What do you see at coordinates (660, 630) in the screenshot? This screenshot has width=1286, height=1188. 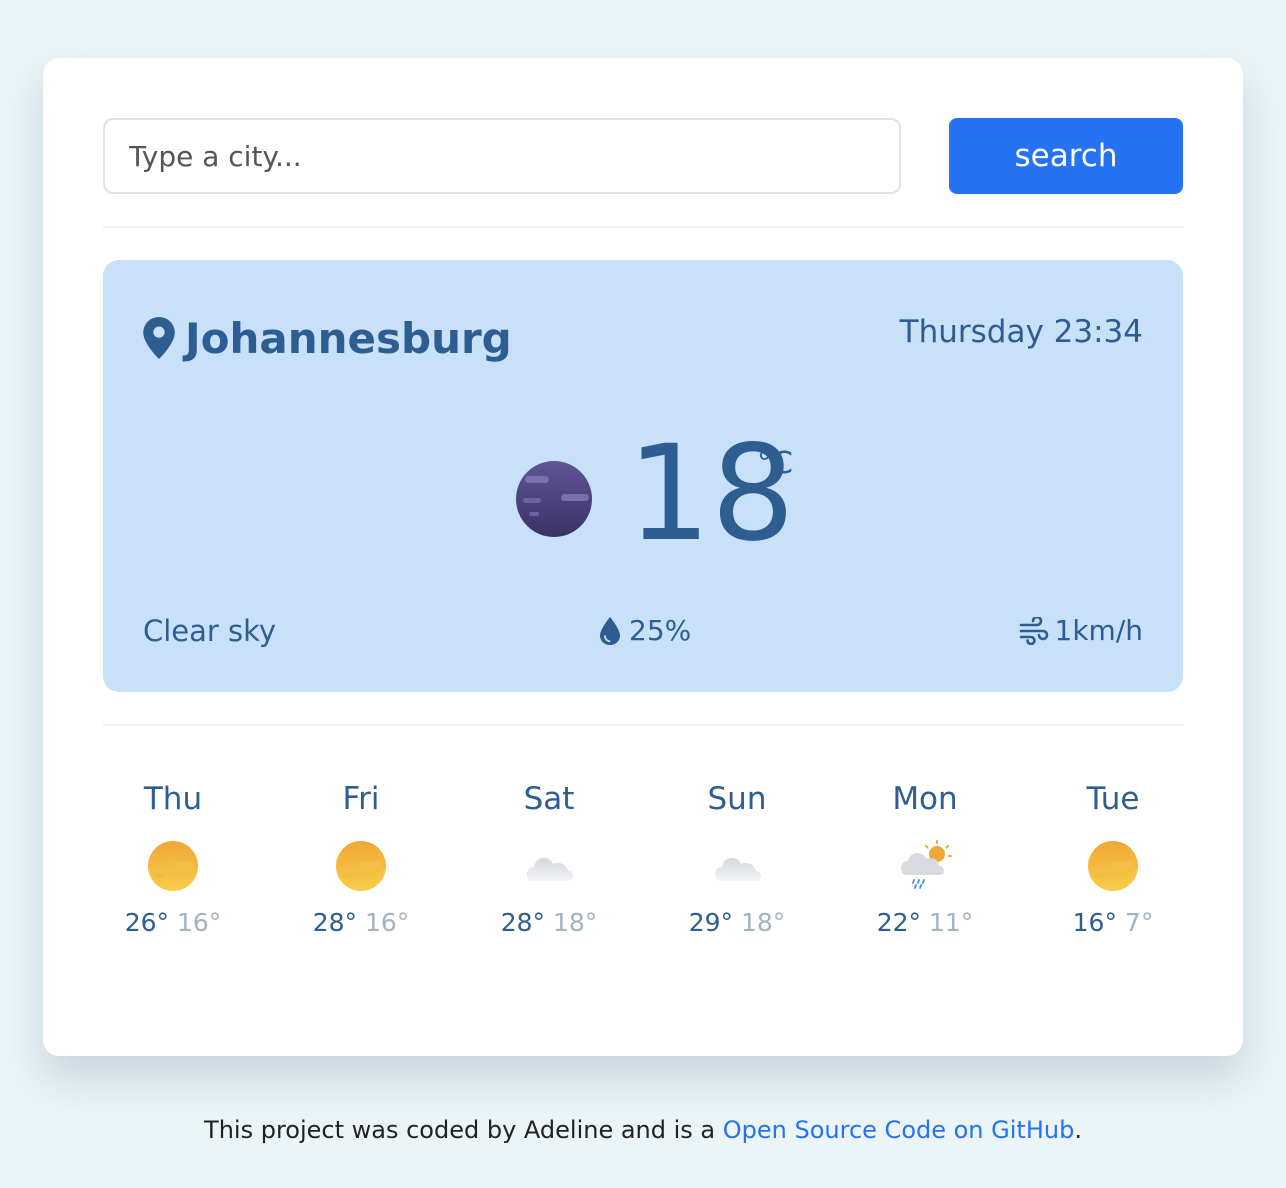 I see `humidity-value: 25%` at bounding box center [660, 630].